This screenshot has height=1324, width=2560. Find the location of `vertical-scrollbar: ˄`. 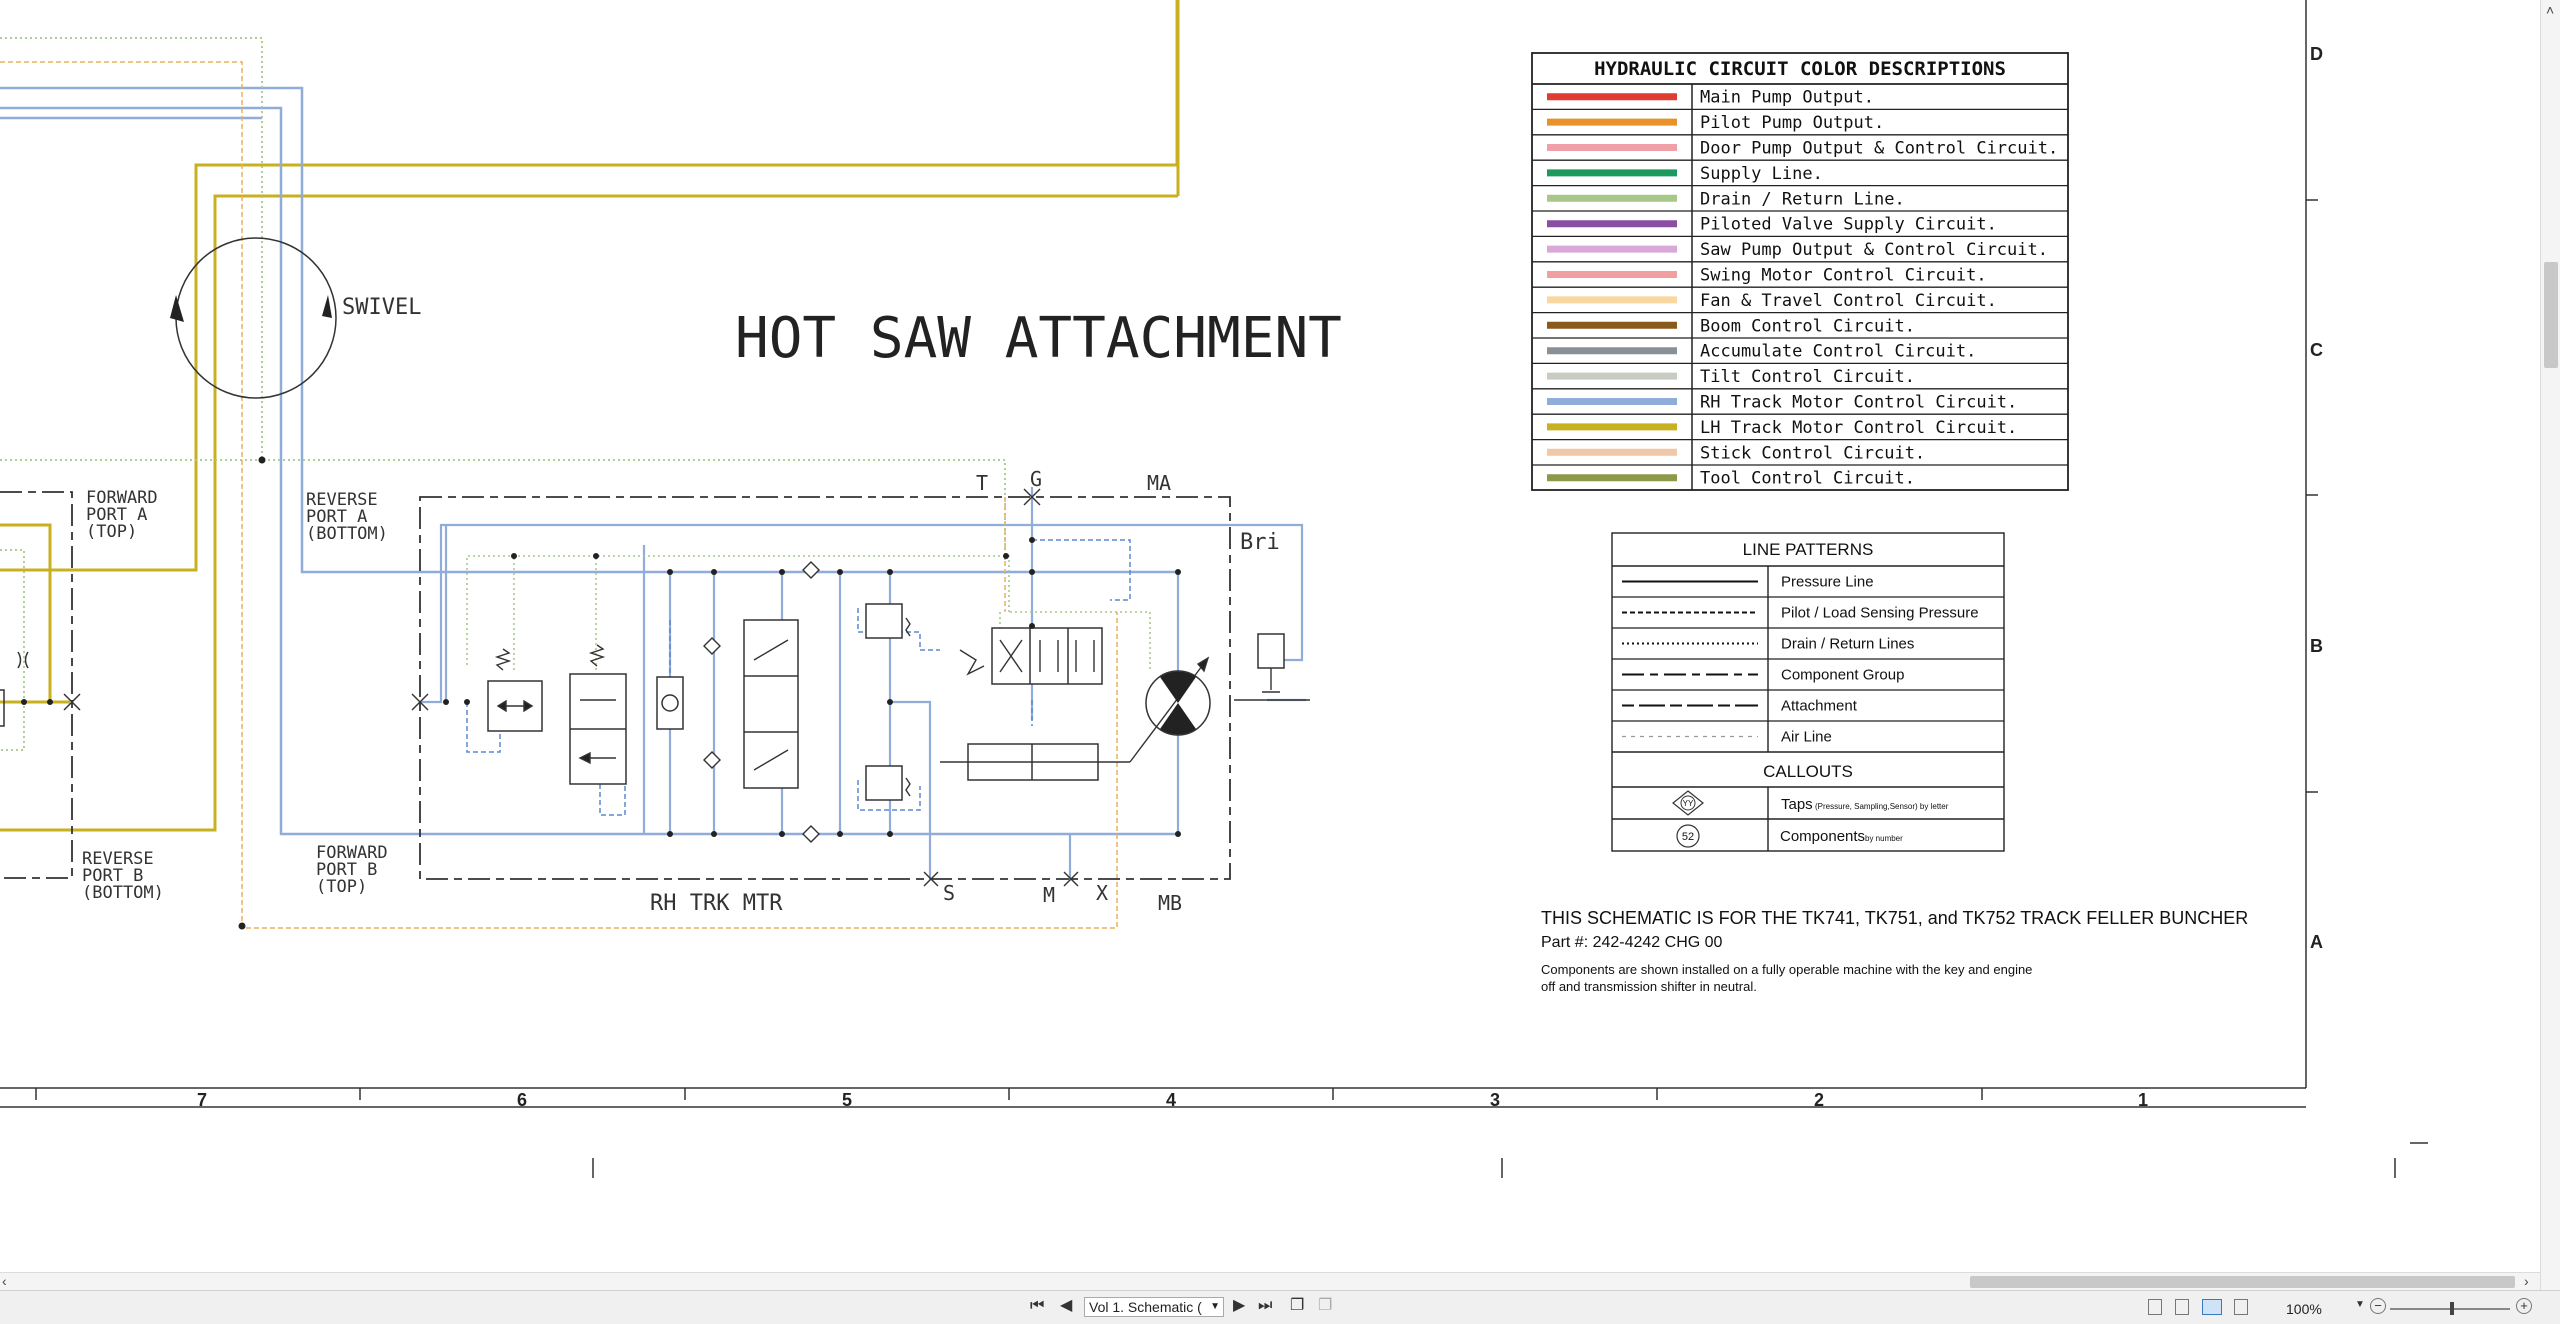

vertical-scrollbar: ˄ is located at coordinates (2550, 645).